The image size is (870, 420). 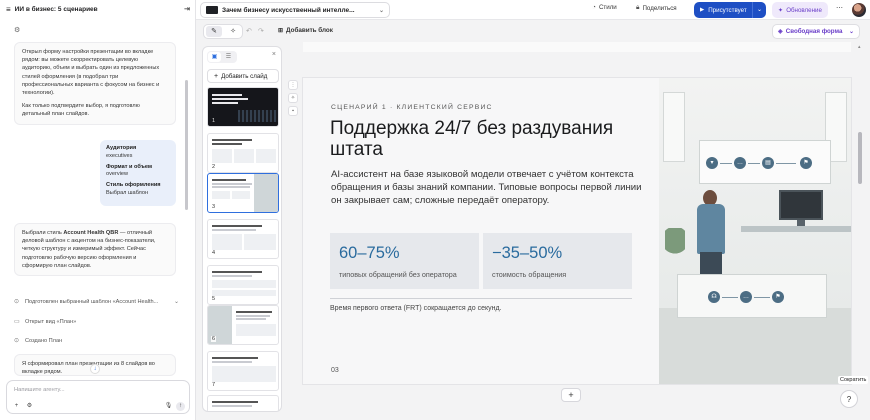 What do you see at coordinates (293, 111) in the screenshot?
I see `delete-icon: ▪` at bounding box center [293, 111].